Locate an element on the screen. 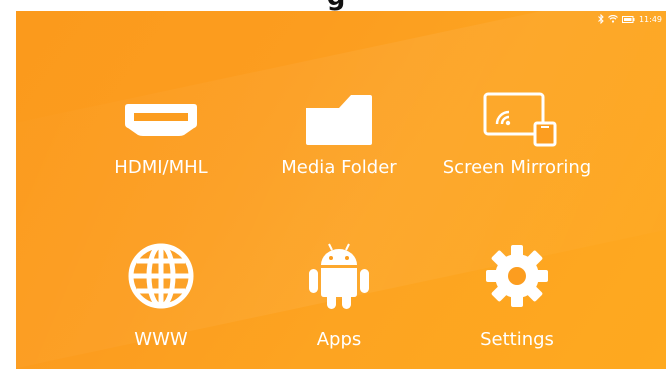  menu-item-label: Settings is located at coordinates (517, 339).